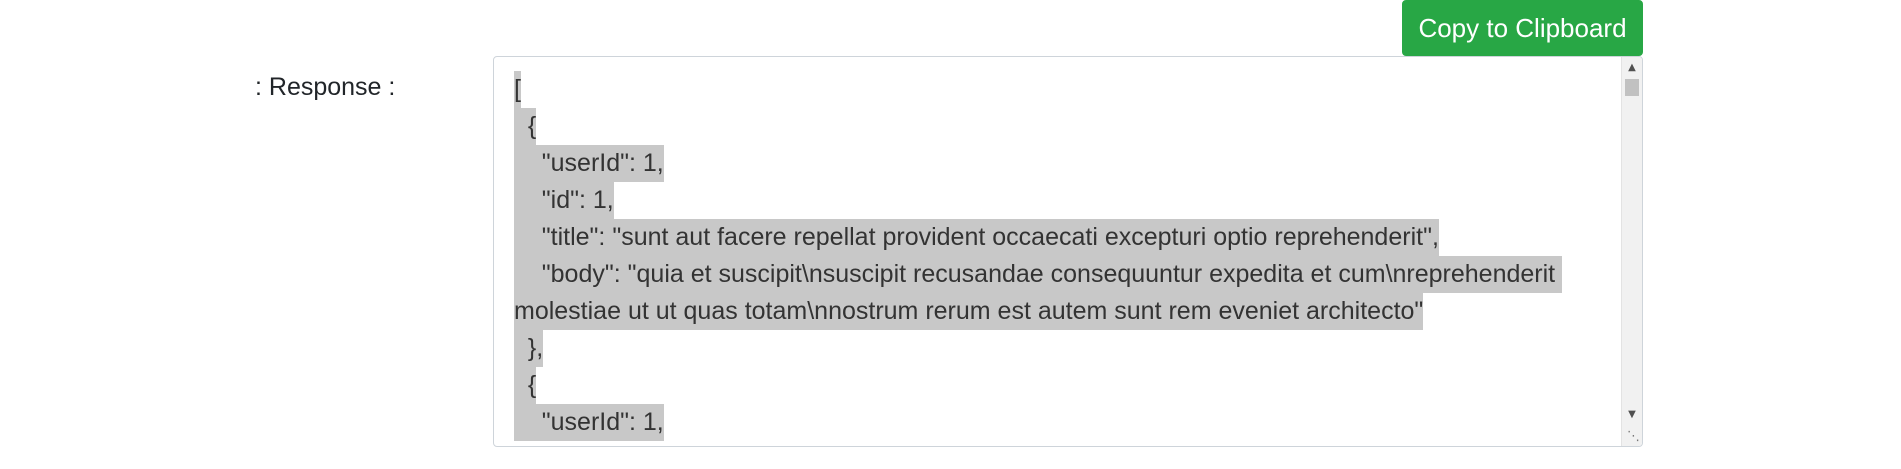  I want to click on copy-to-clipboard-button: Copy to Clipboard, so click(1522, 28).